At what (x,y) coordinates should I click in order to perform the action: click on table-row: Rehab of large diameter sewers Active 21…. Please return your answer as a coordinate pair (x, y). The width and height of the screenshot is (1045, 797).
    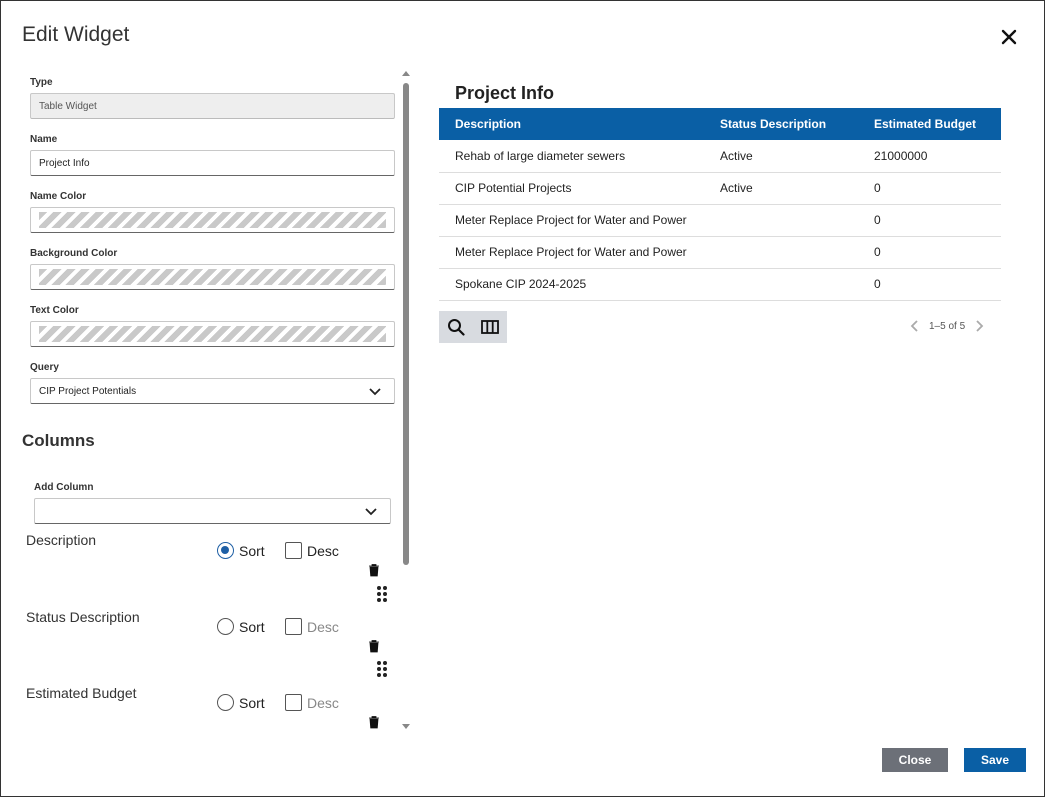
    Looking at the image, I should click on (720, 156).